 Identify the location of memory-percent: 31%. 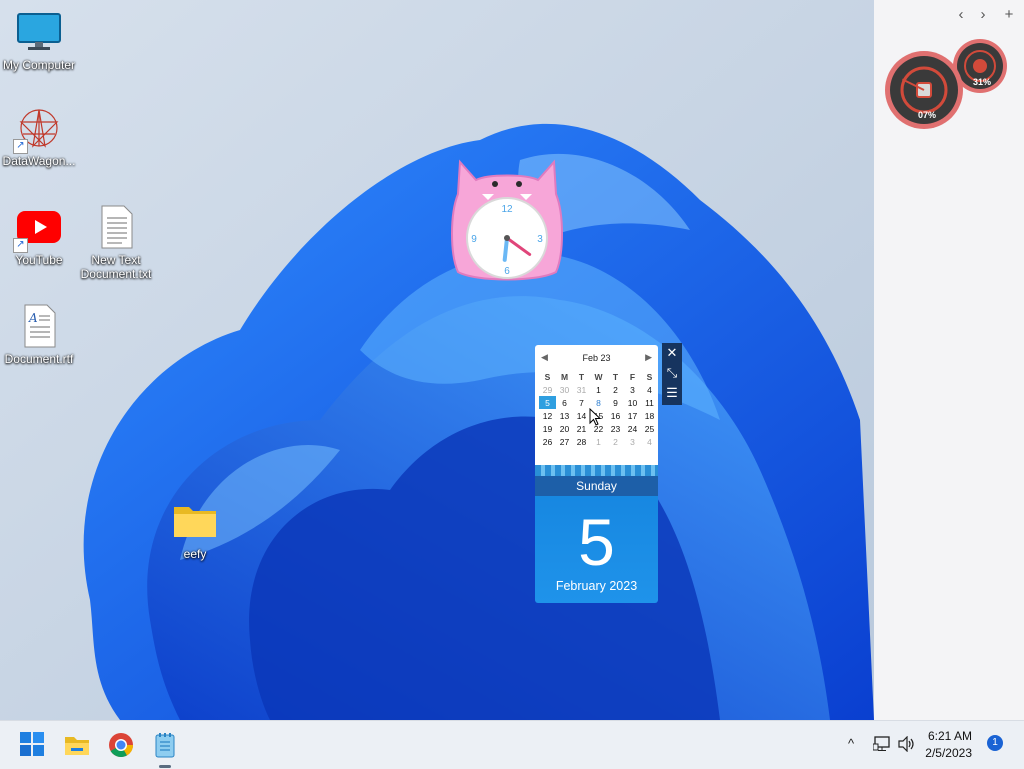
(982, 82).